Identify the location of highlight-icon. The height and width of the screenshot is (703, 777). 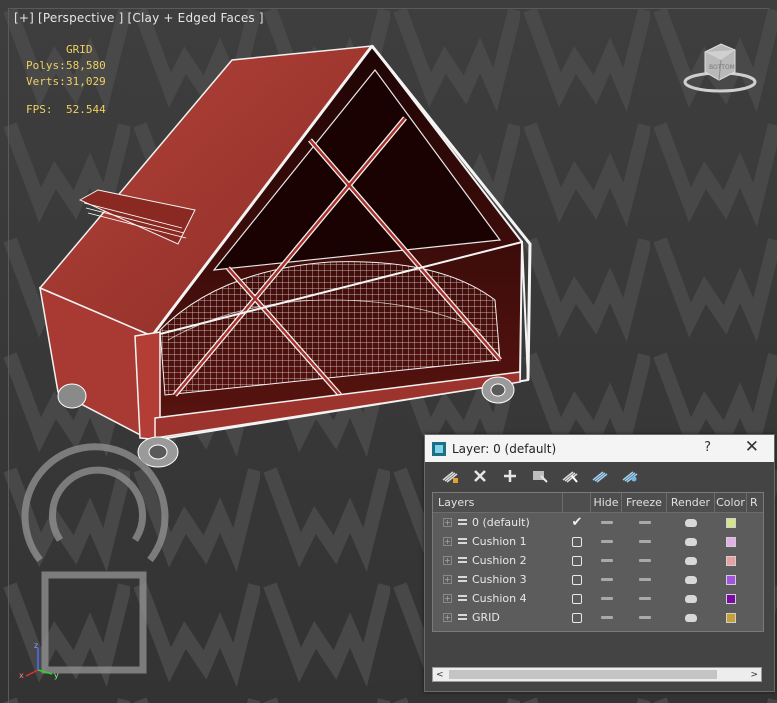
(570, 476).